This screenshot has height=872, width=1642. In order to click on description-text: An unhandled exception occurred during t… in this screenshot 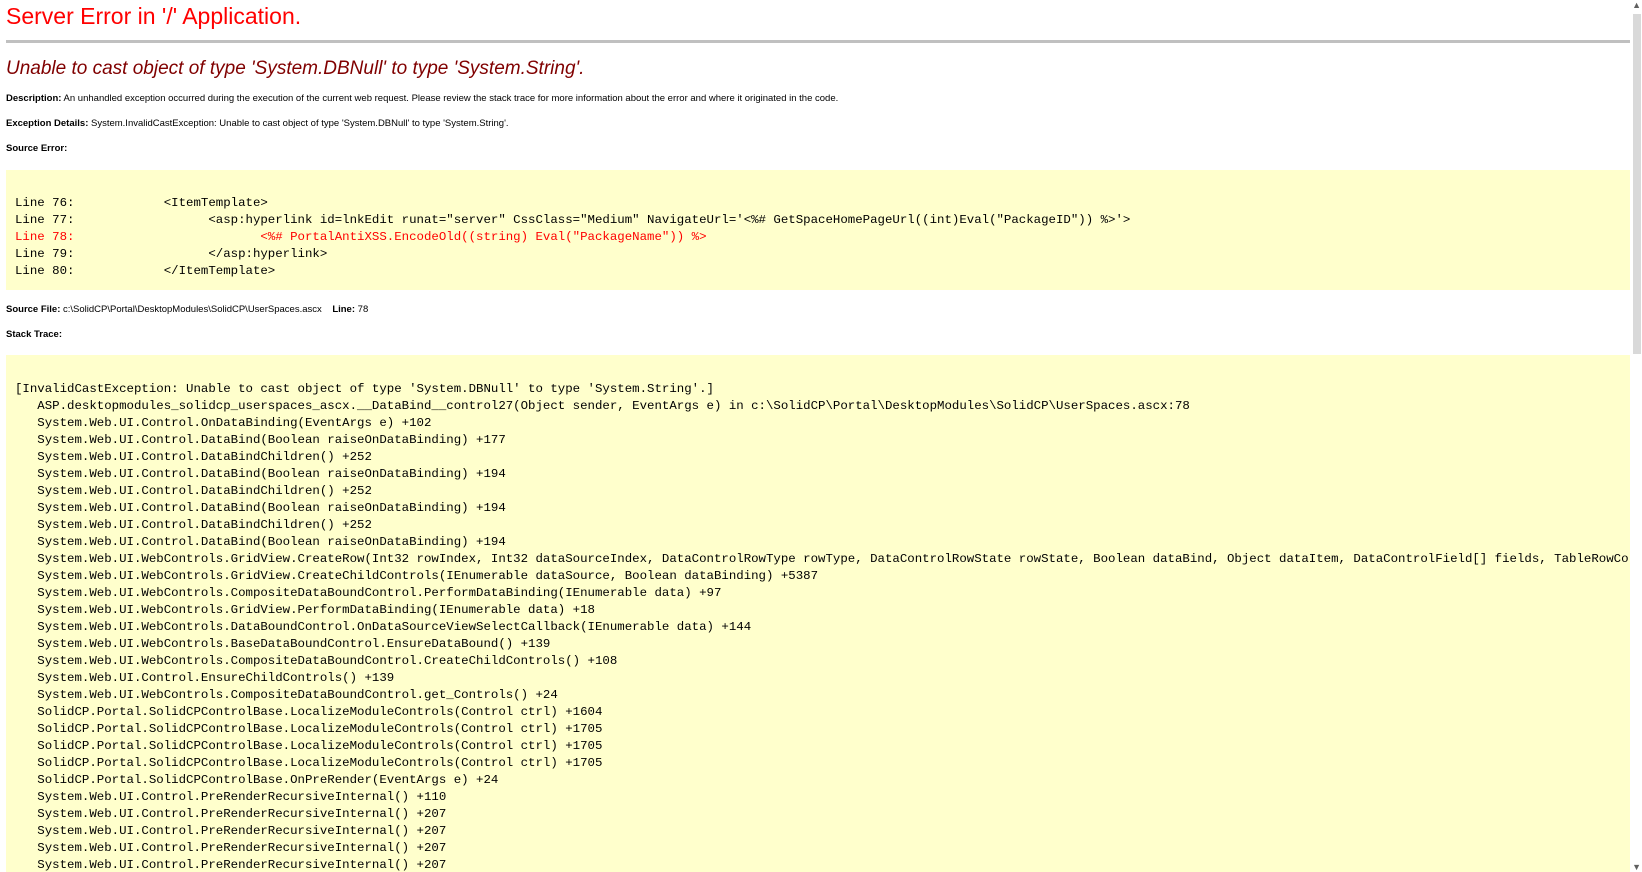, I will do `click(450, 98)`.